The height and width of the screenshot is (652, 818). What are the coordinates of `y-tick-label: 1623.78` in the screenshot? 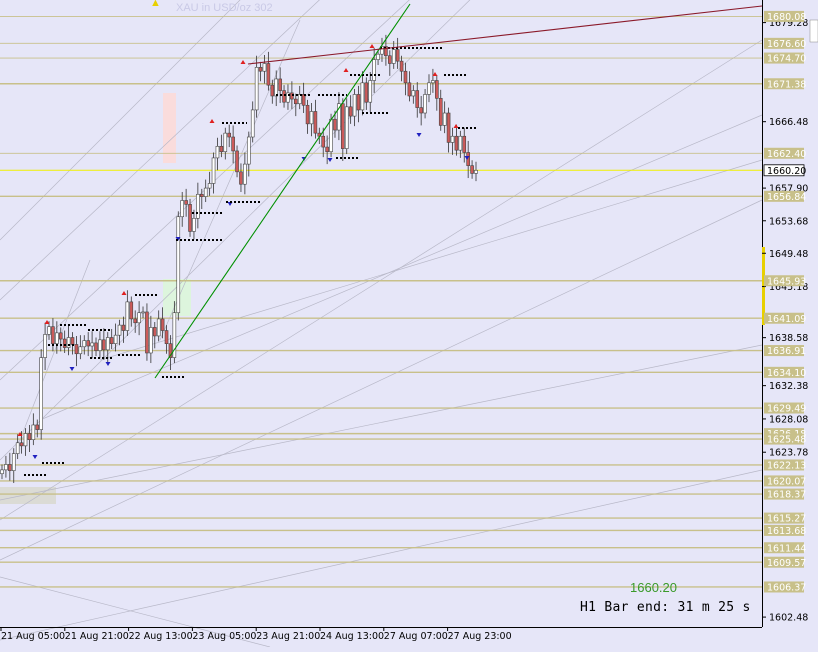 It's located at (788, 453).